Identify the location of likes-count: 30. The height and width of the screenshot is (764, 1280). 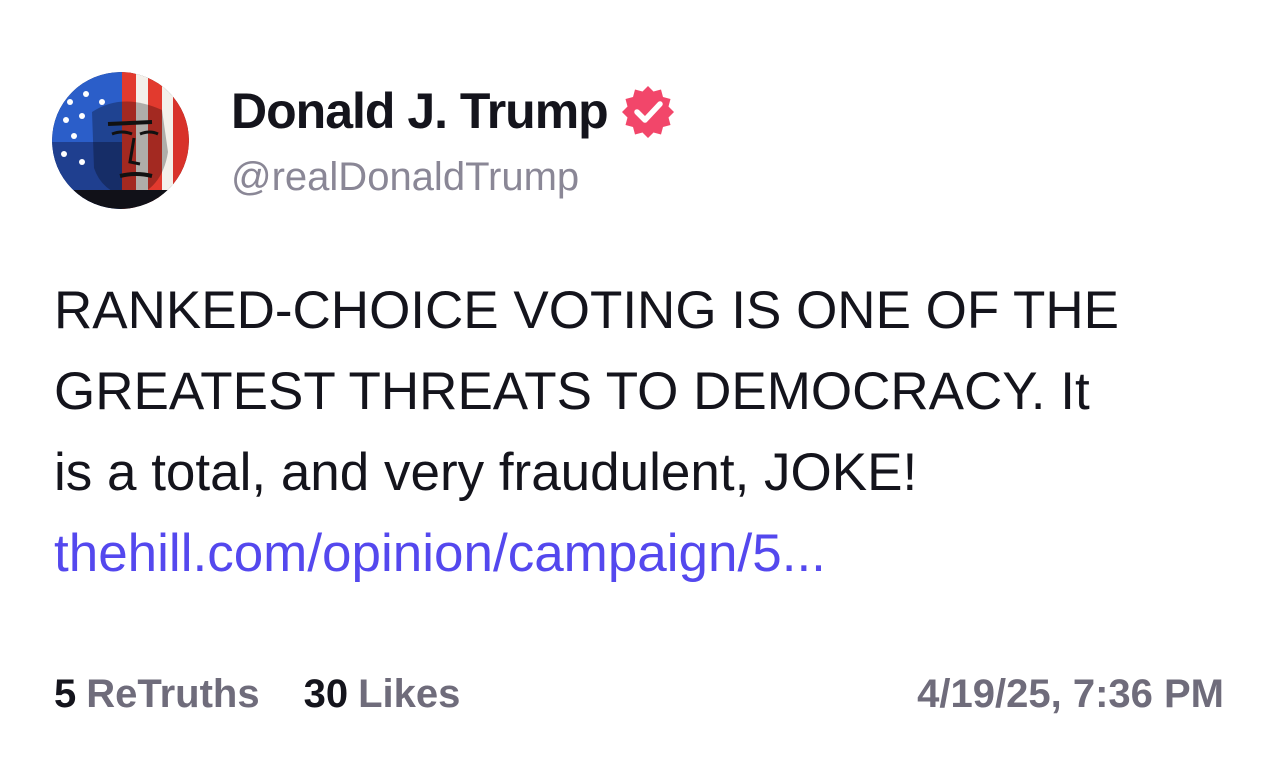
(326, 693).